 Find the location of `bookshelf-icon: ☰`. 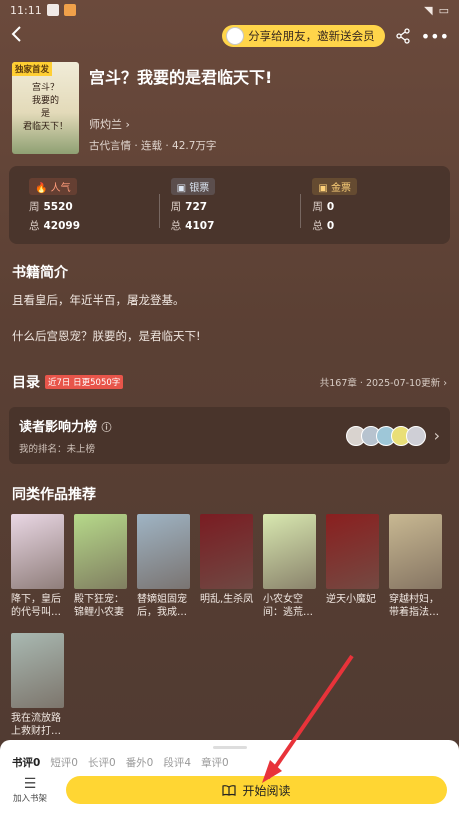

bookshelf-icon: ☰ is located at coordinates (30, 783).